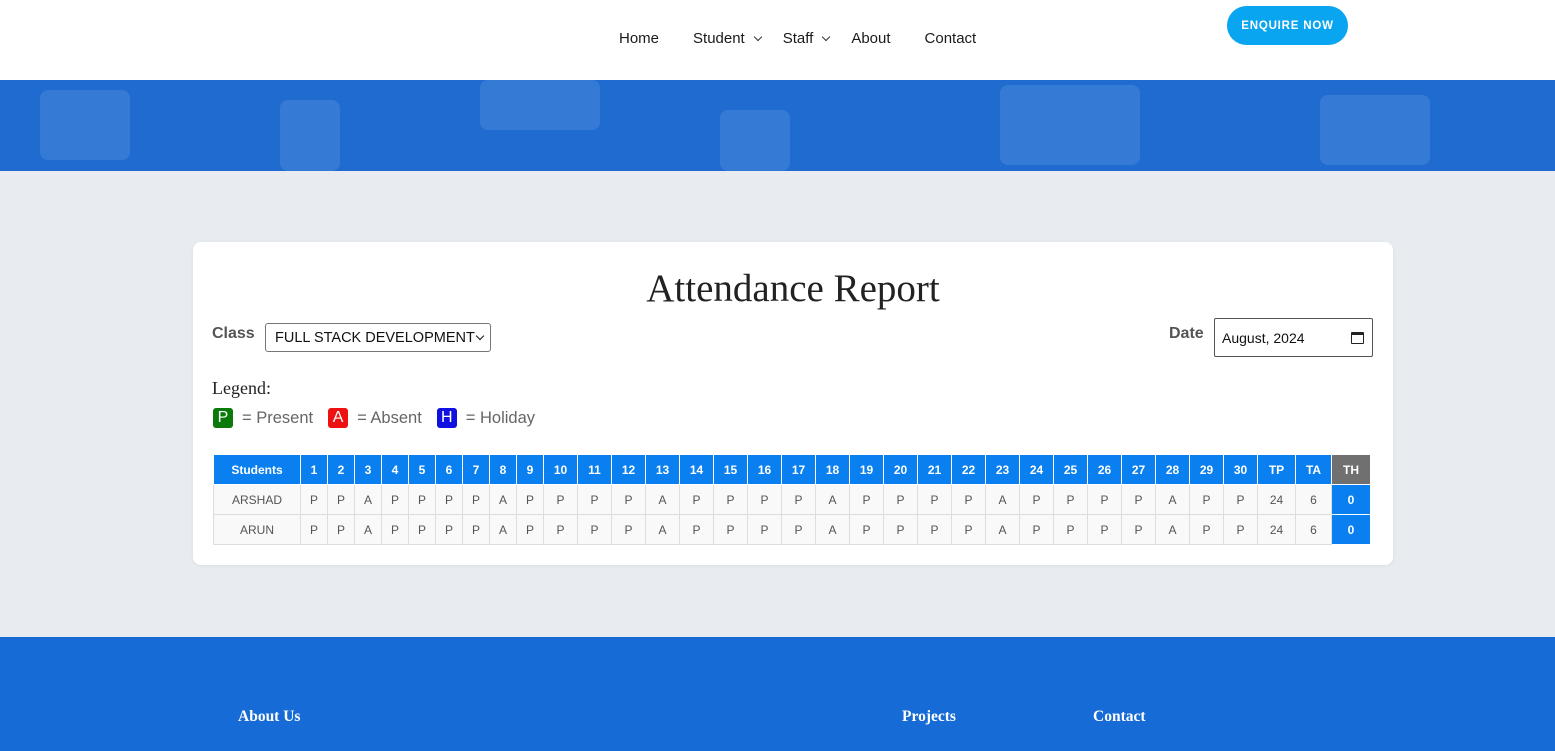 The height and width of the screenshot is (751, 1555). Describe the element at coordinates (1172, 469) in the screenshot. I see `header-28: 28` at that location.